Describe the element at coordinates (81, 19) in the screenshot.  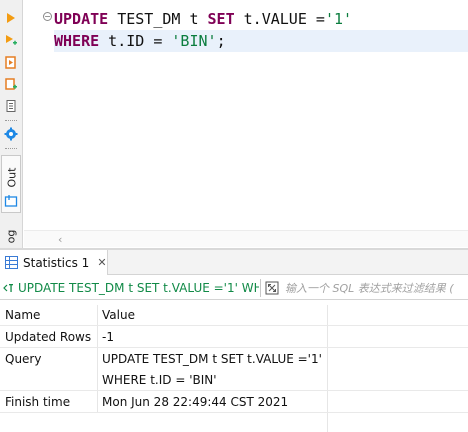
I see `keyword-token: UPDATE` at that location.